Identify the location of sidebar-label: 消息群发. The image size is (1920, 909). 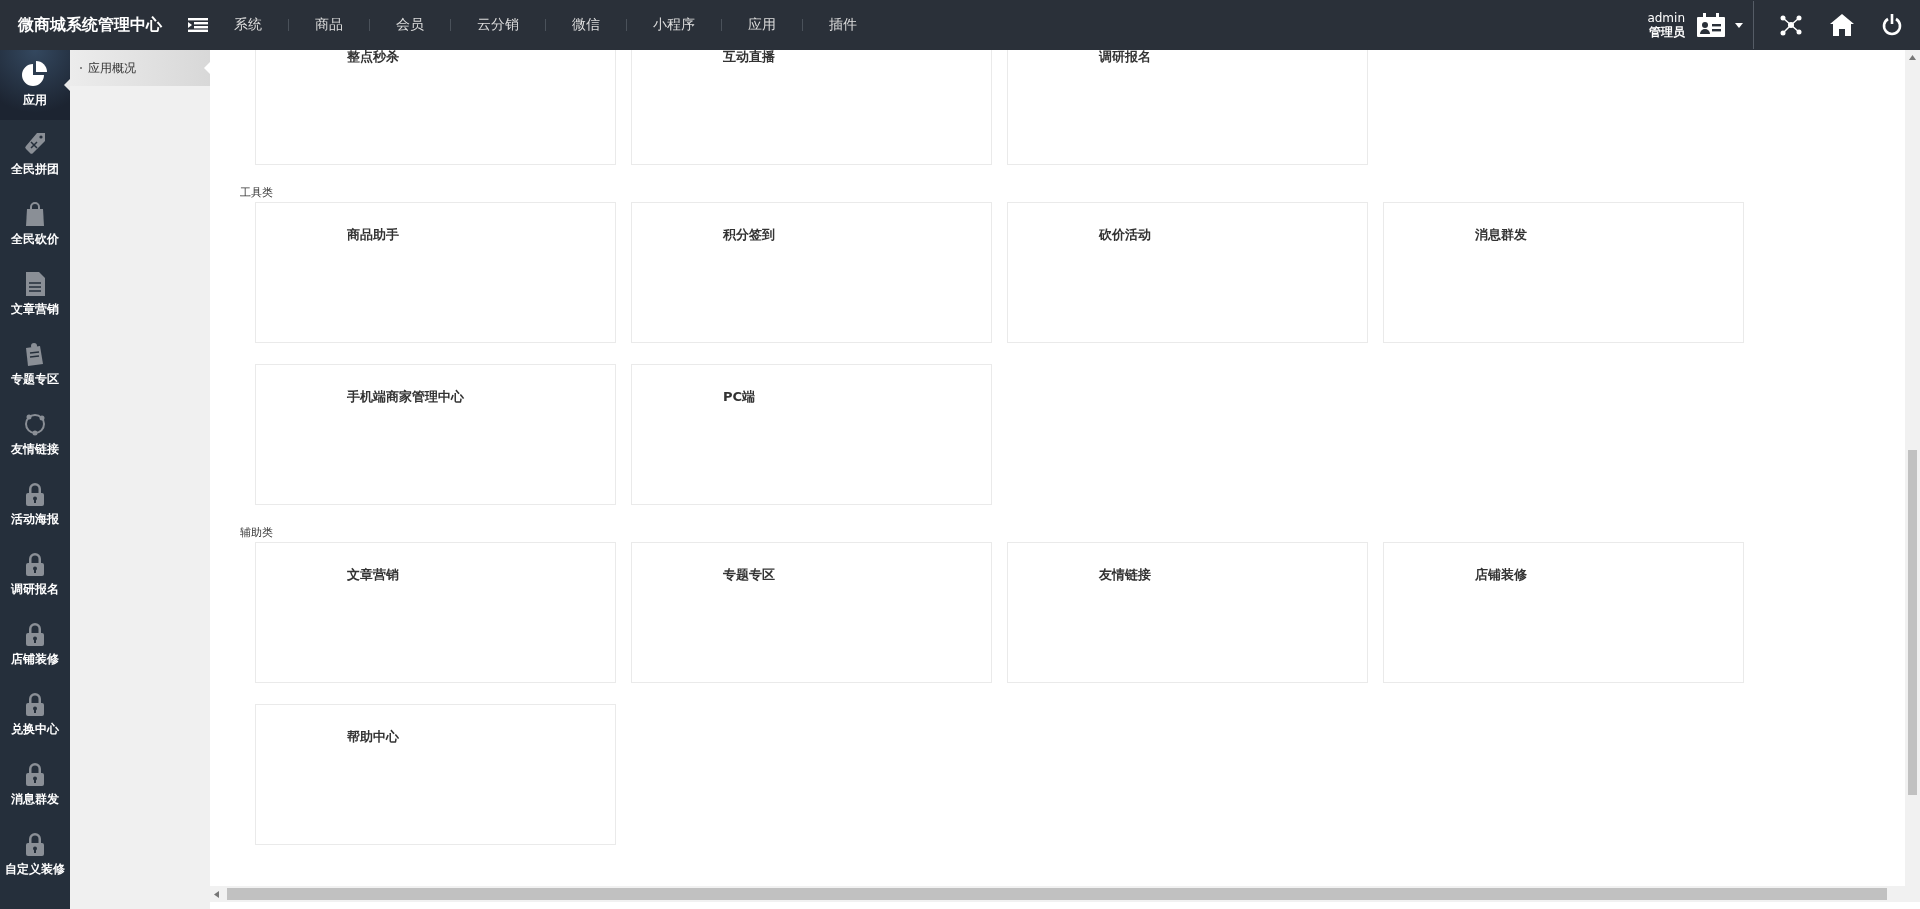
(35, 799).